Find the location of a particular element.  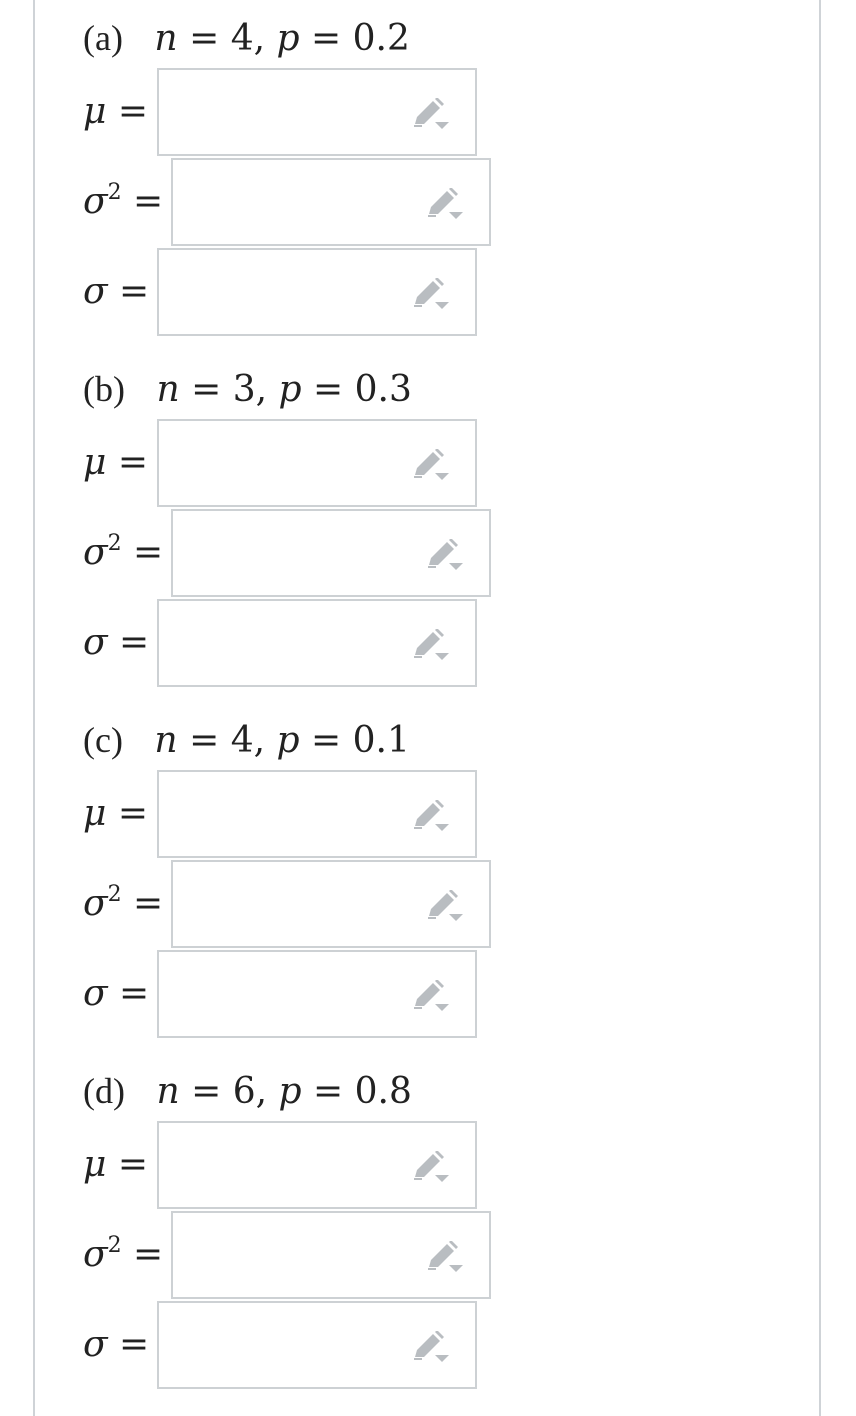

p-value: 0.2 is located at coordinates (381, 38).